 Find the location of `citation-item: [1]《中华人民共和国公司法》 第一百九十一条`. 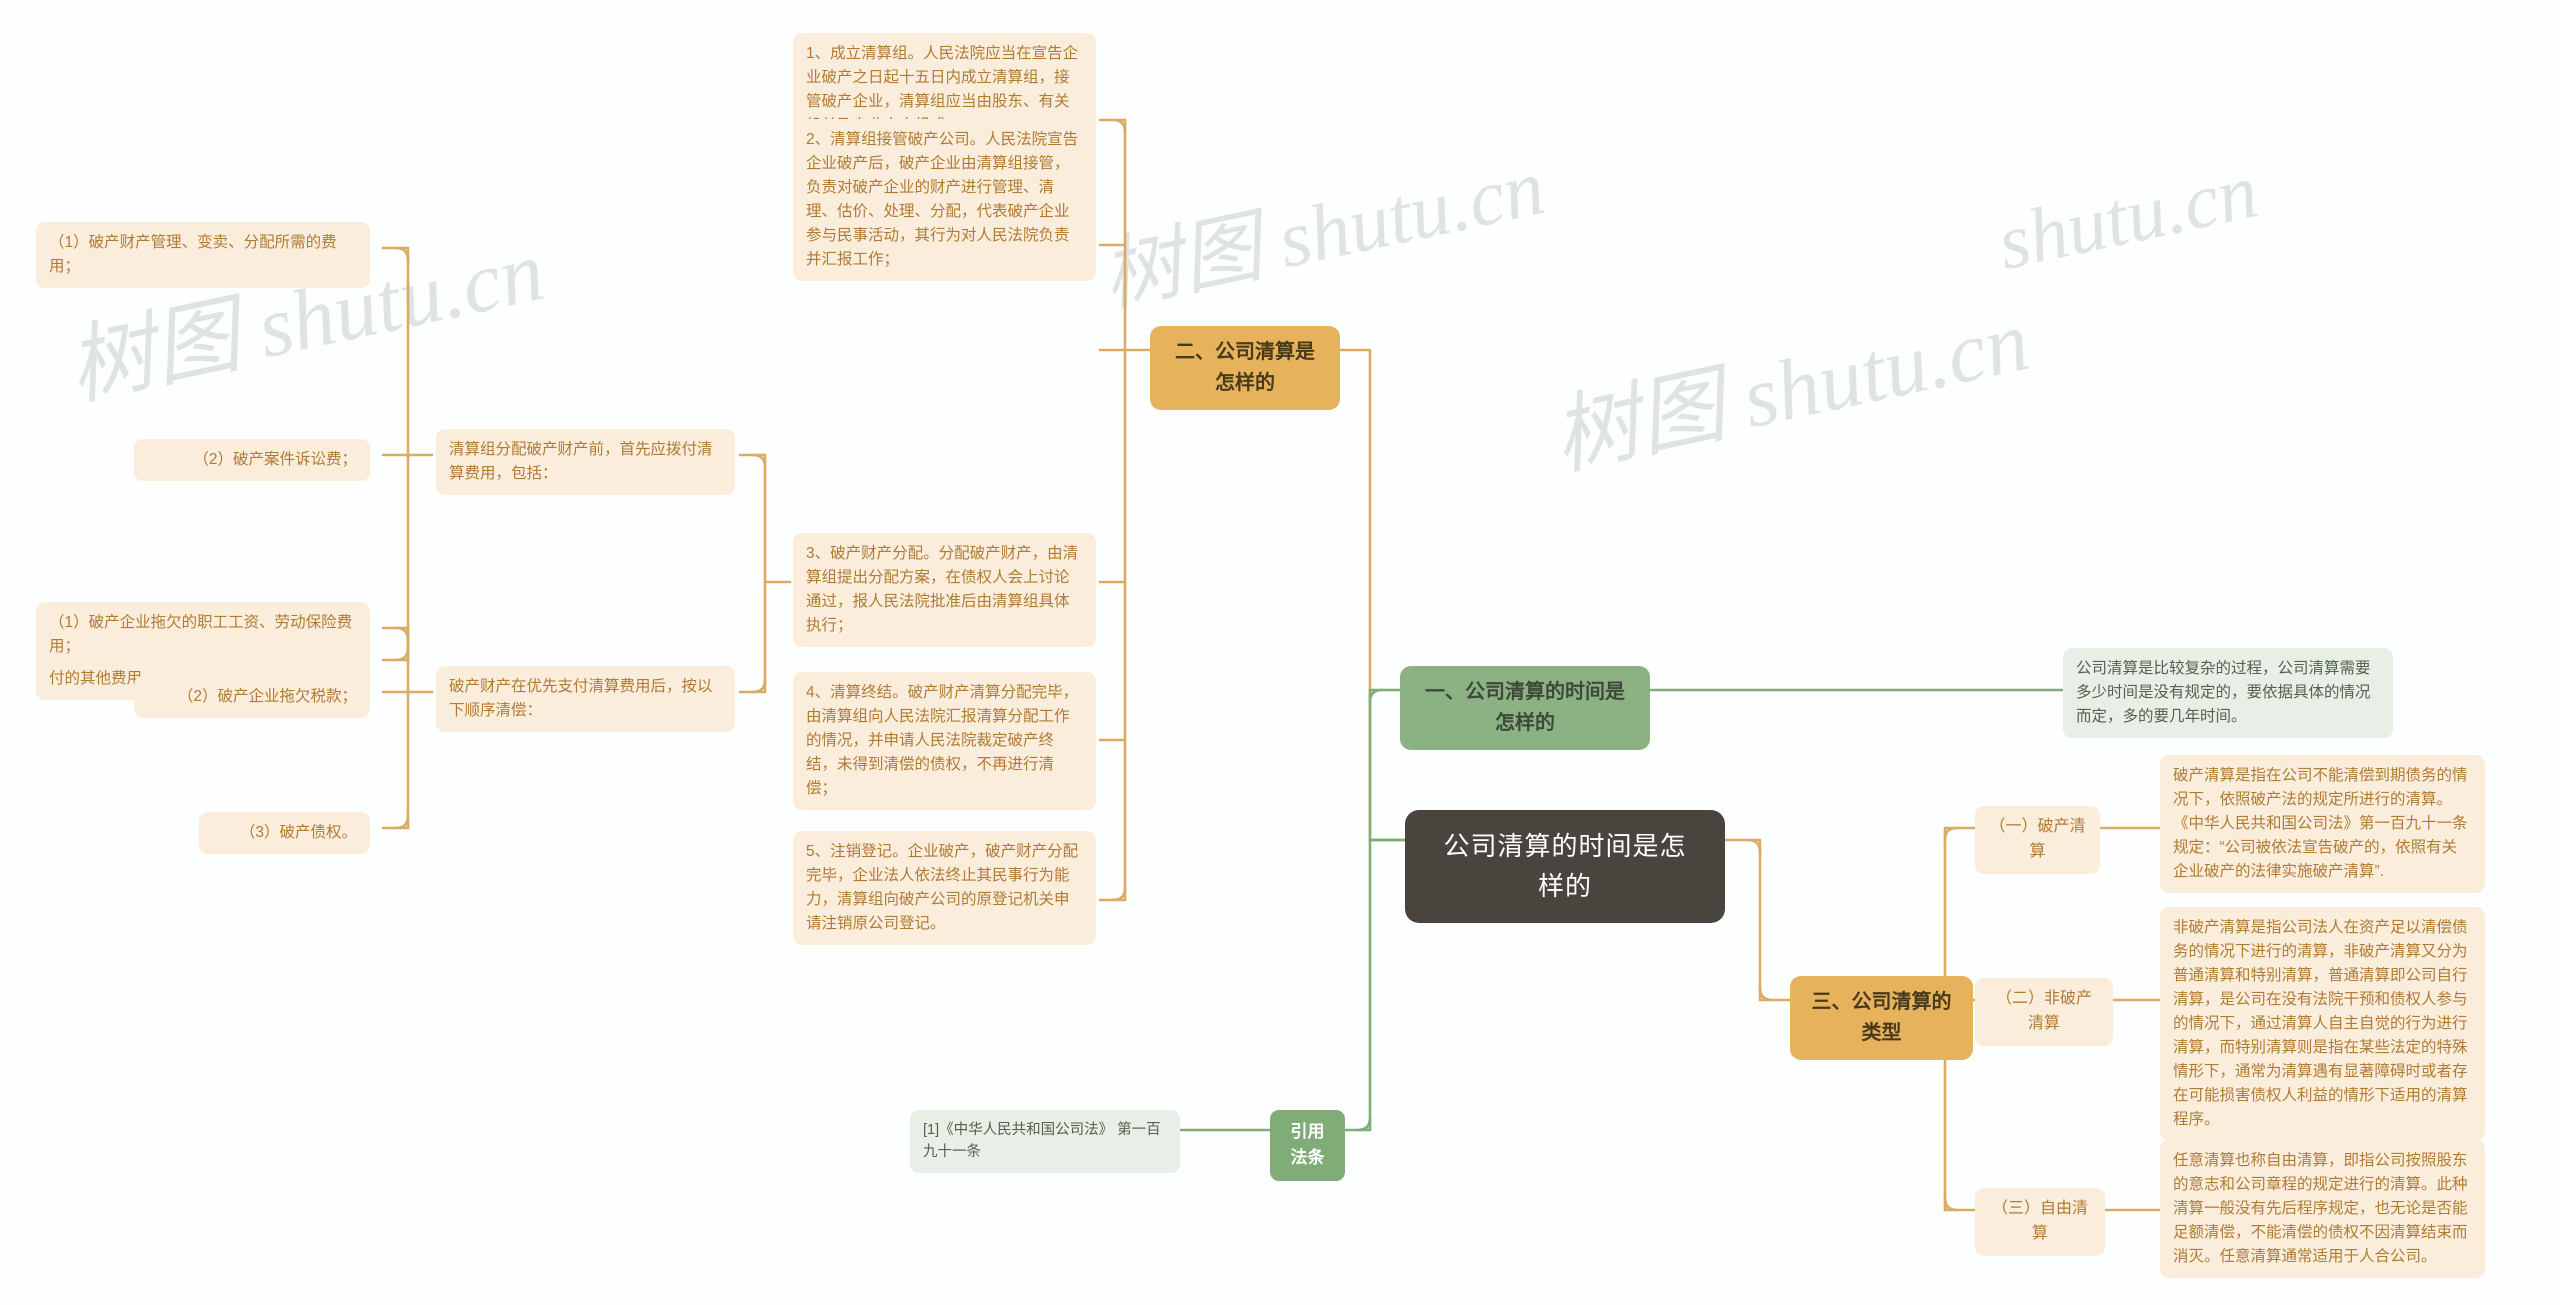

citation-item: [1]《中华人民共和国公司法》 第一百九十一条 is located at coordinates (1045, 1141).